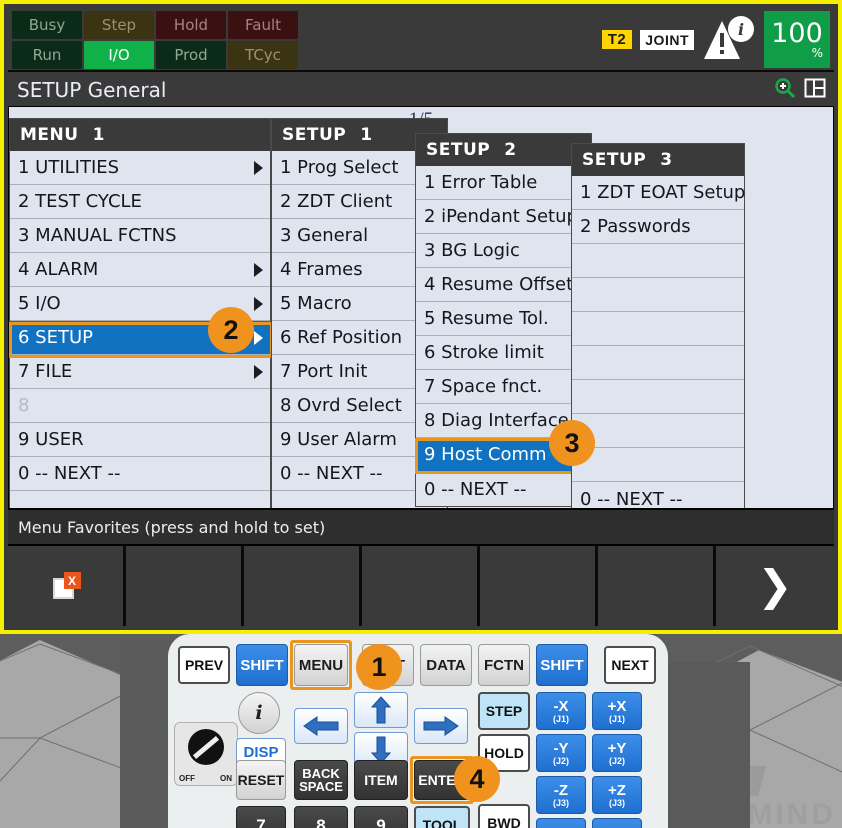  I want to click on key-jog-plus-z: +Z (J3), so click(617, 795).